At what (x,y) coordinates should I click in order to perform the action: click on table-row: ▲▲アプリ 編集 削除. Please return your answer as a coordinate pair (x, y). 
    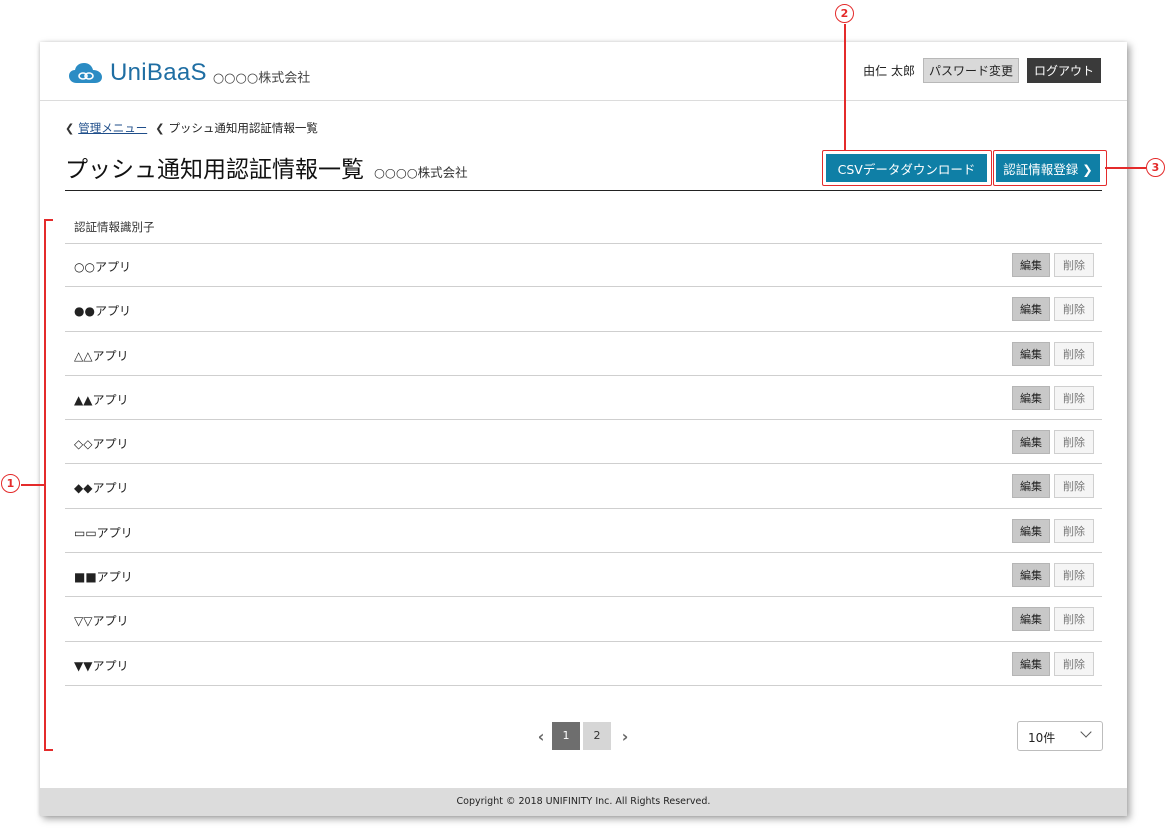
    Looking at the image, I should click on (583, 398).